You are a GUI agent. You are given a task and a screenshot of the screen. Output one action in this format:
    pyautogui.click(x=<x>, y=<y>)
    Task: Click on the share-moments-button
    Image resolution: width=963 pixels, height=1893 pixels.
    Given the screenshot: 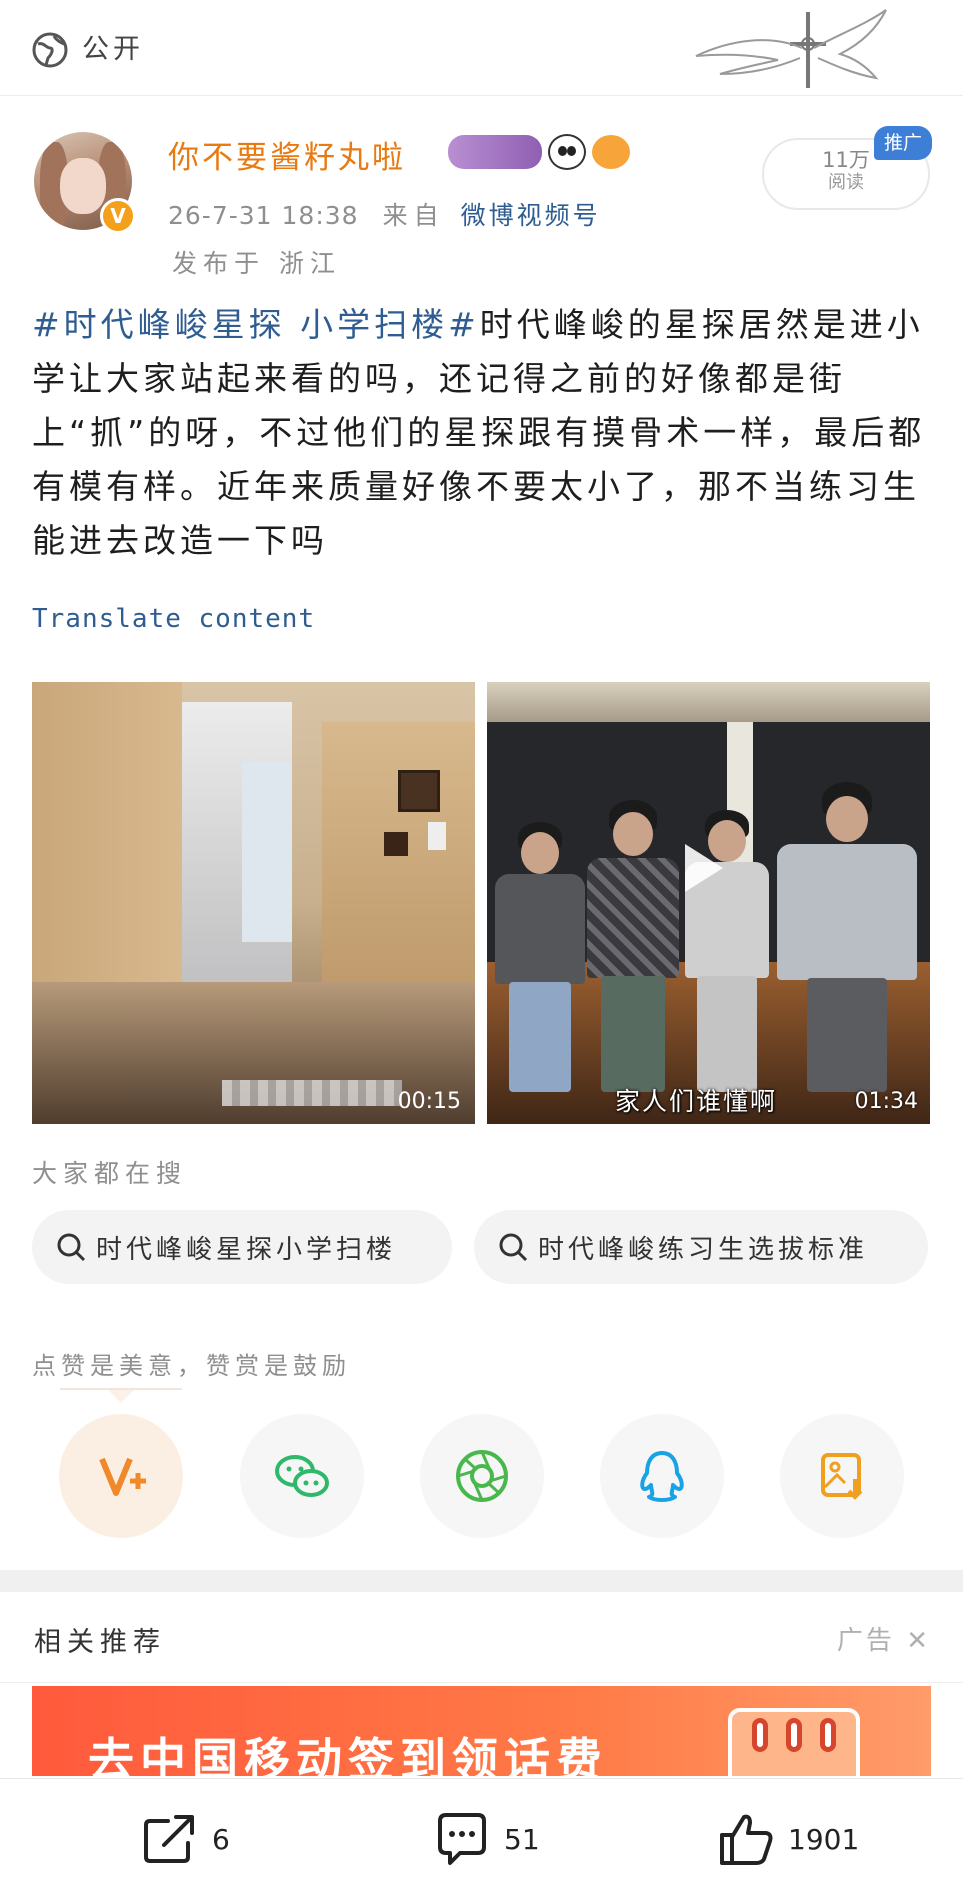 What is the action you would take?
    pyautogui.click(x=482, y=1476)
    